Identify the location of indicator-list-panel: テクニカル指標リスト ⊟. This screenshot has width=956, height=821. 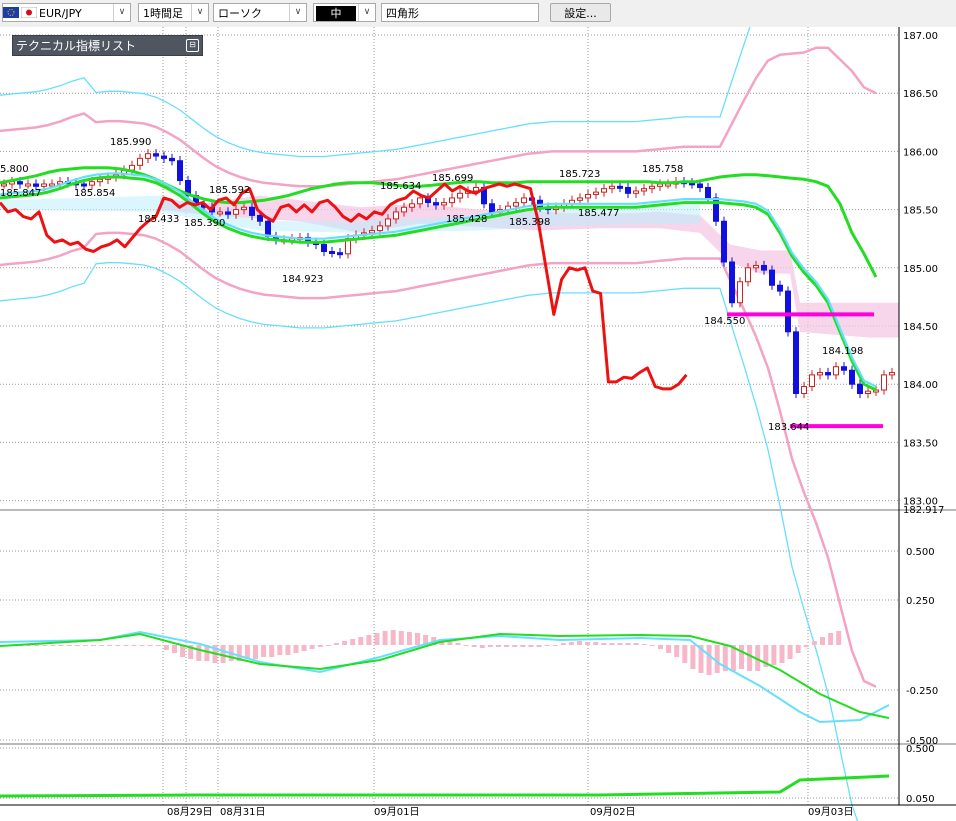
(107, 45).